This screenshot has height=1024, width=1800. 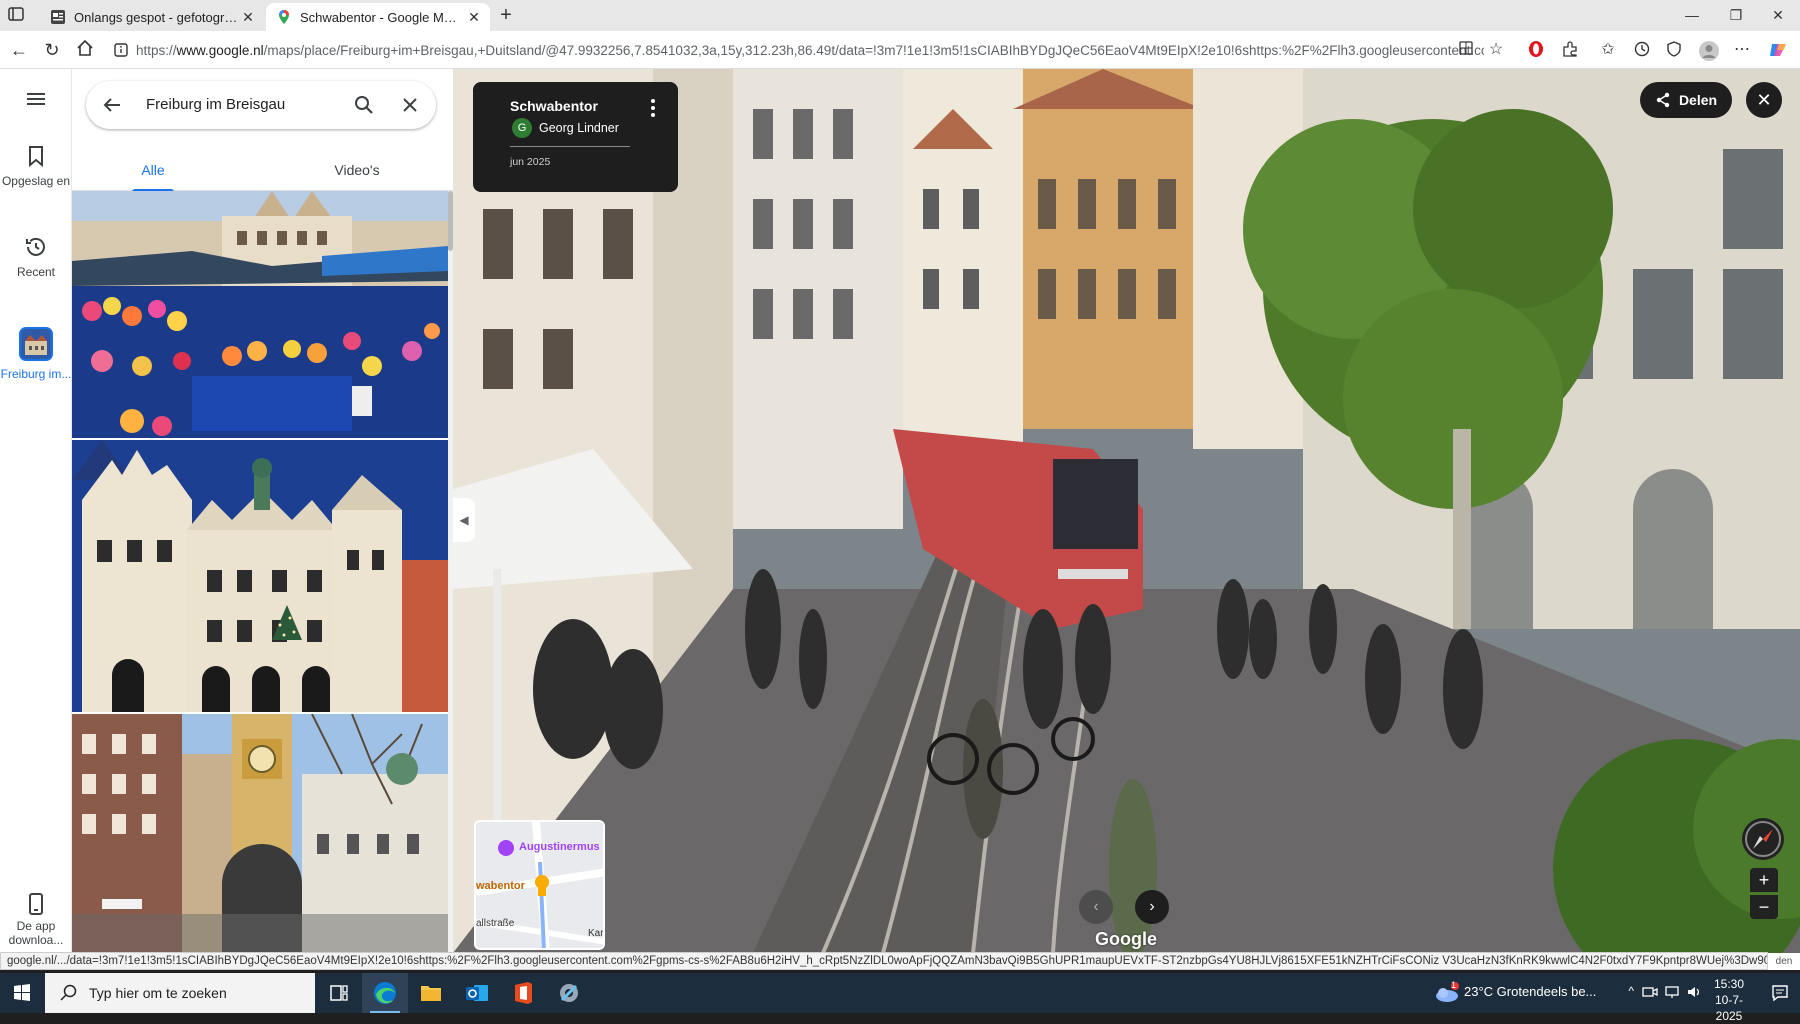 What do you see at coordinates (1764, 880) in the screenshot?
I see `zoom-in-button: +` at bounding box center [1764, 880].